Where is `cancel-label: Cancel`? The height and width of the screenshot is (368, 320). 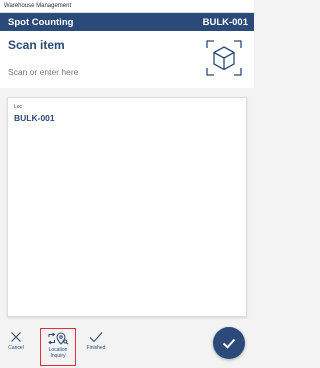 cancel-label: Cancel is located at coordinates (16, 348).